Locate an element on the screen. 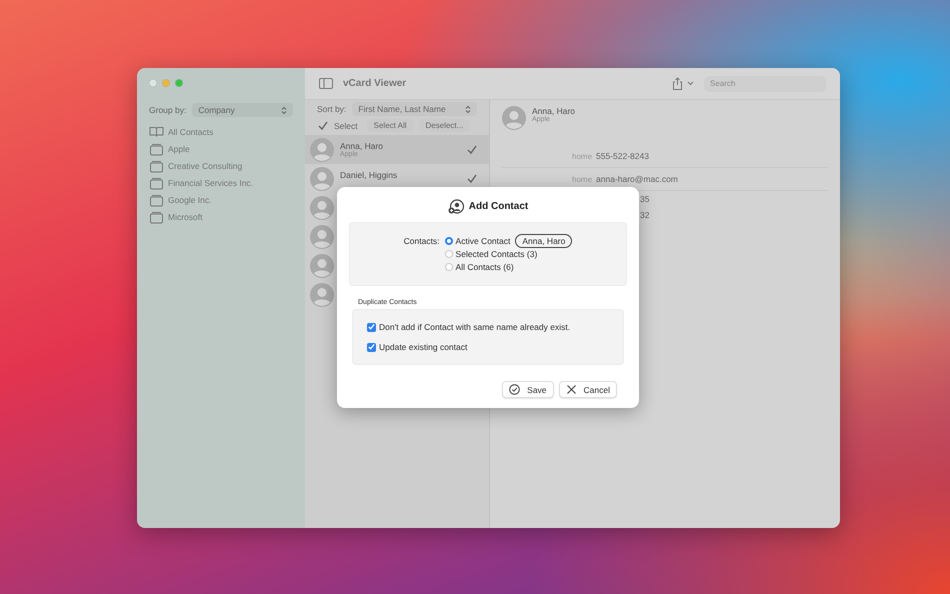  checkbox: Don't add if Contact with same name already exist. is located at coordinates (495, 327).